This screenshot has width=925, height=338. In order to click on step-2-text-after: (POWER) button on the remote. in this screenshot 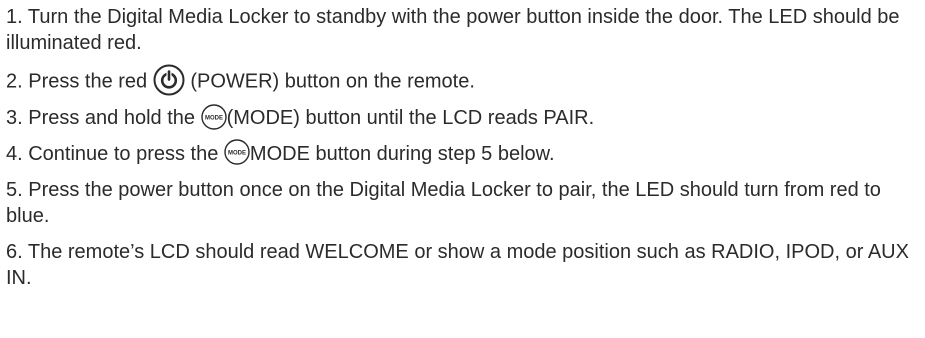, I will do `click(332, 81)`.